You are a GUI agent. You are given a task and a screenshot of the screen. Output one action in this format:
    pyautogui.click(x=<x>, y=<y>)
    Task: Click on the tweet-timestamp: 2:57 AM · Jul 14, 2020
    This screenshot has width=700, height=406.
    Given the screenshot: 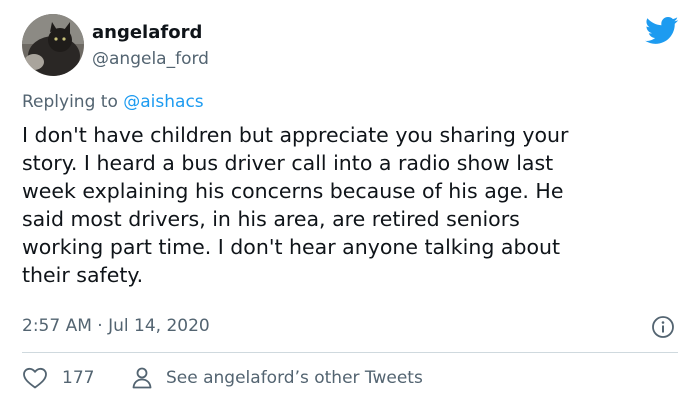 What is the action you would take?
    pyautogui.click(x=116, y=326)
    